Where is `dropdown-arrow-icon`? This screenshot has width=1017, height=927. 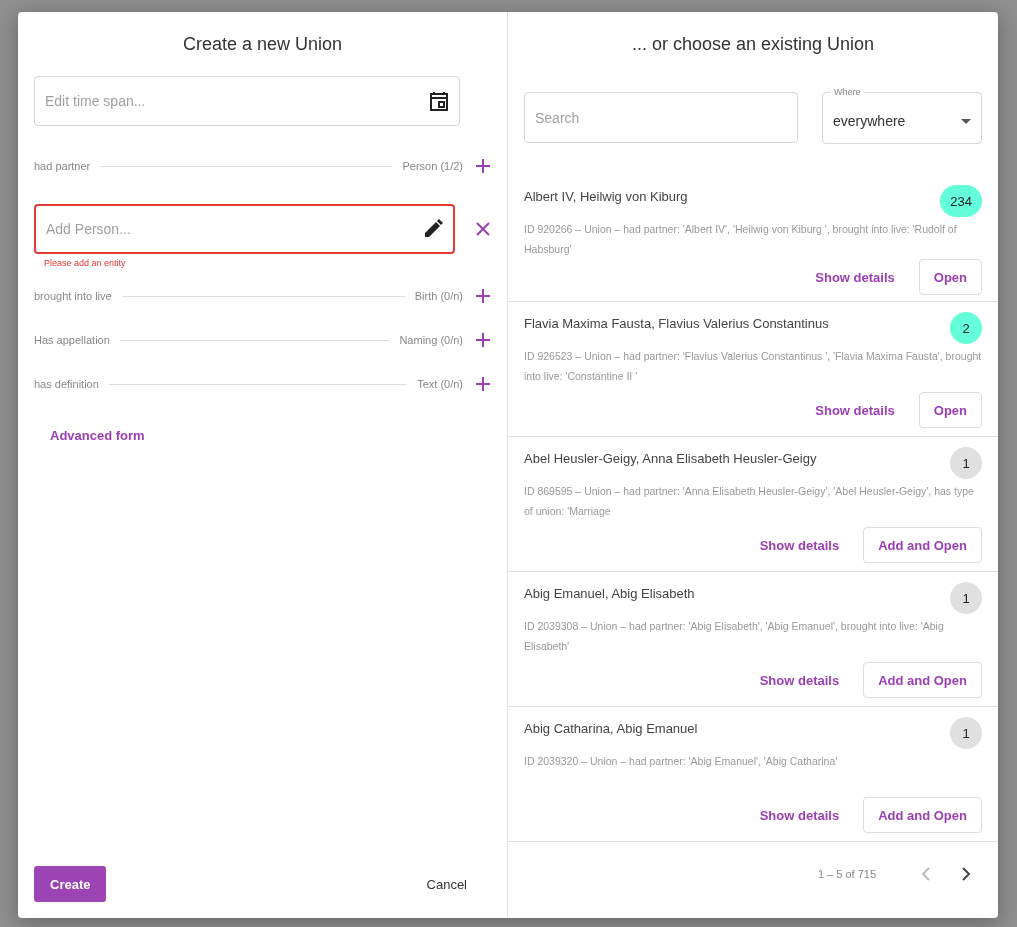 dropdown-arrow-icon is located at coordinates (966, 121).